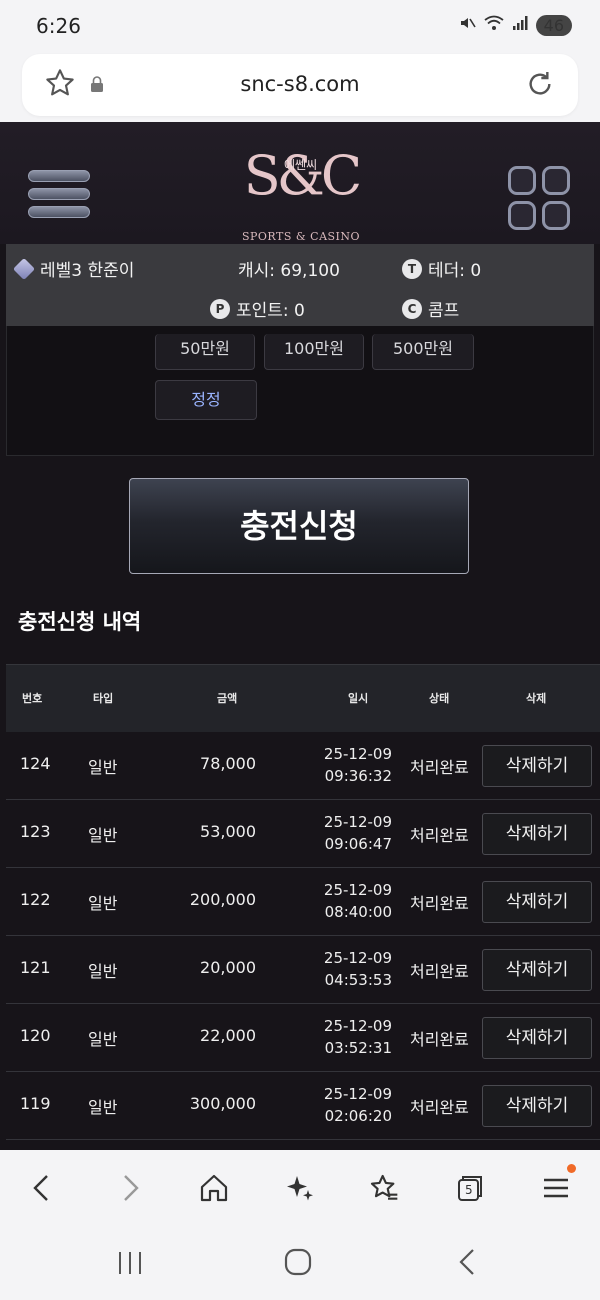  I want to click on cell-no: 124, so click(35, 763).